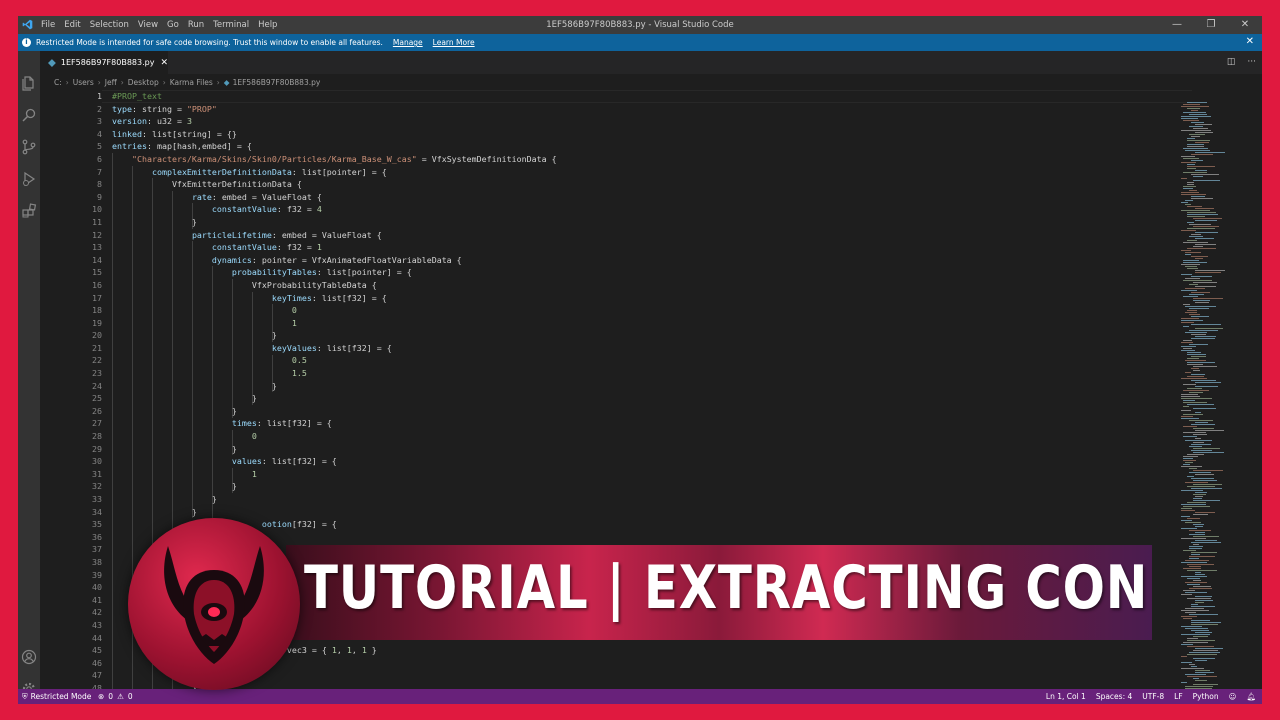  I want to click on restore-button: ❐, so click(1211, 25).